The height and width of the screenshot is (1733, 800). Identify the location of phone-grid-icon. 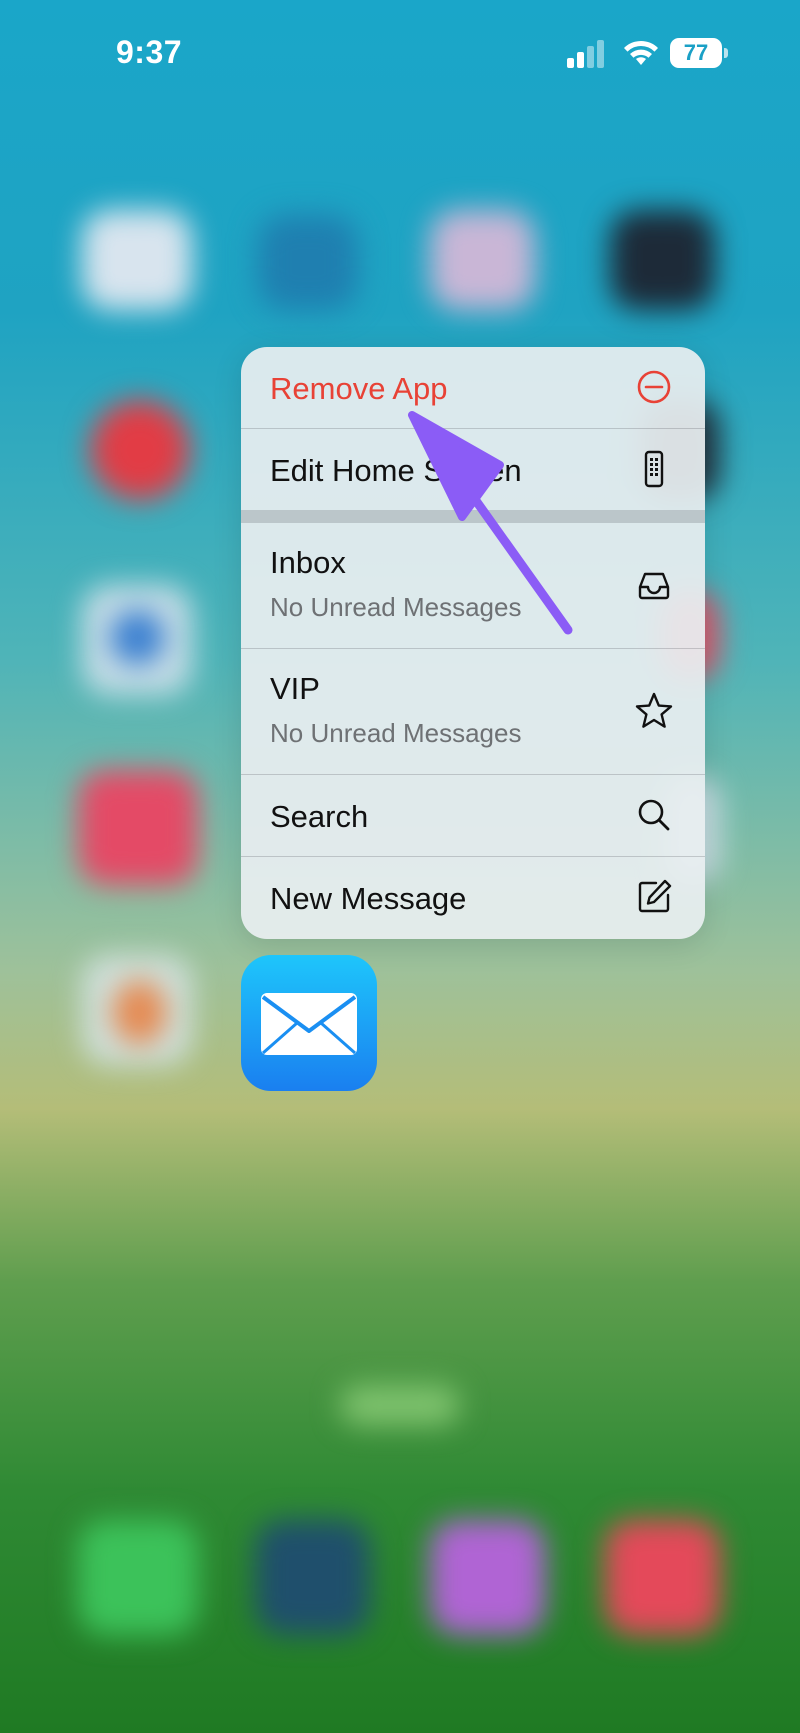
(654, 469).